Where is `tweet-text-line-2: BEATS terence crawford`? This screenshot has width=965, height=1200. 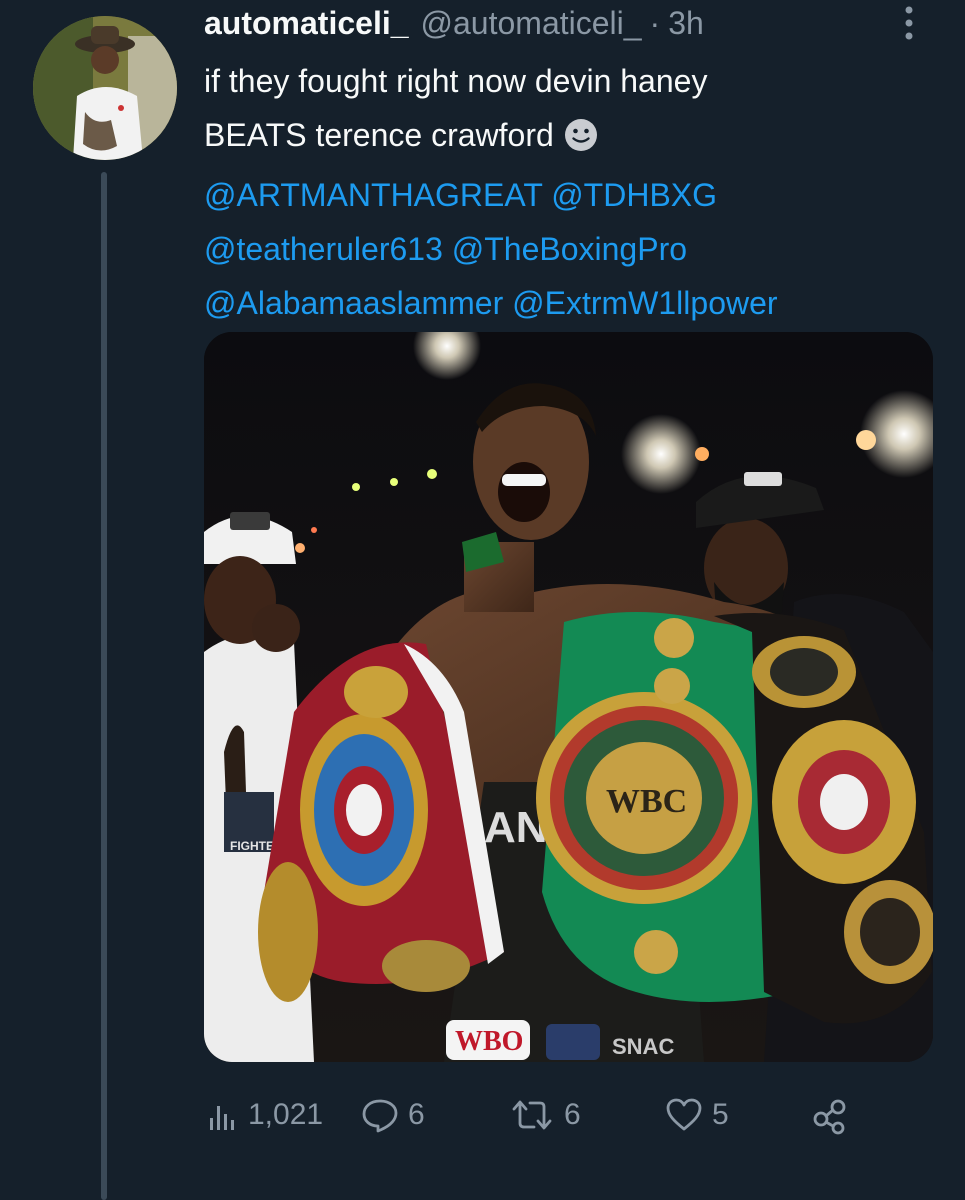
tweet-text-line-2: BEATS terence crawford is located at coordinates (569, 138).